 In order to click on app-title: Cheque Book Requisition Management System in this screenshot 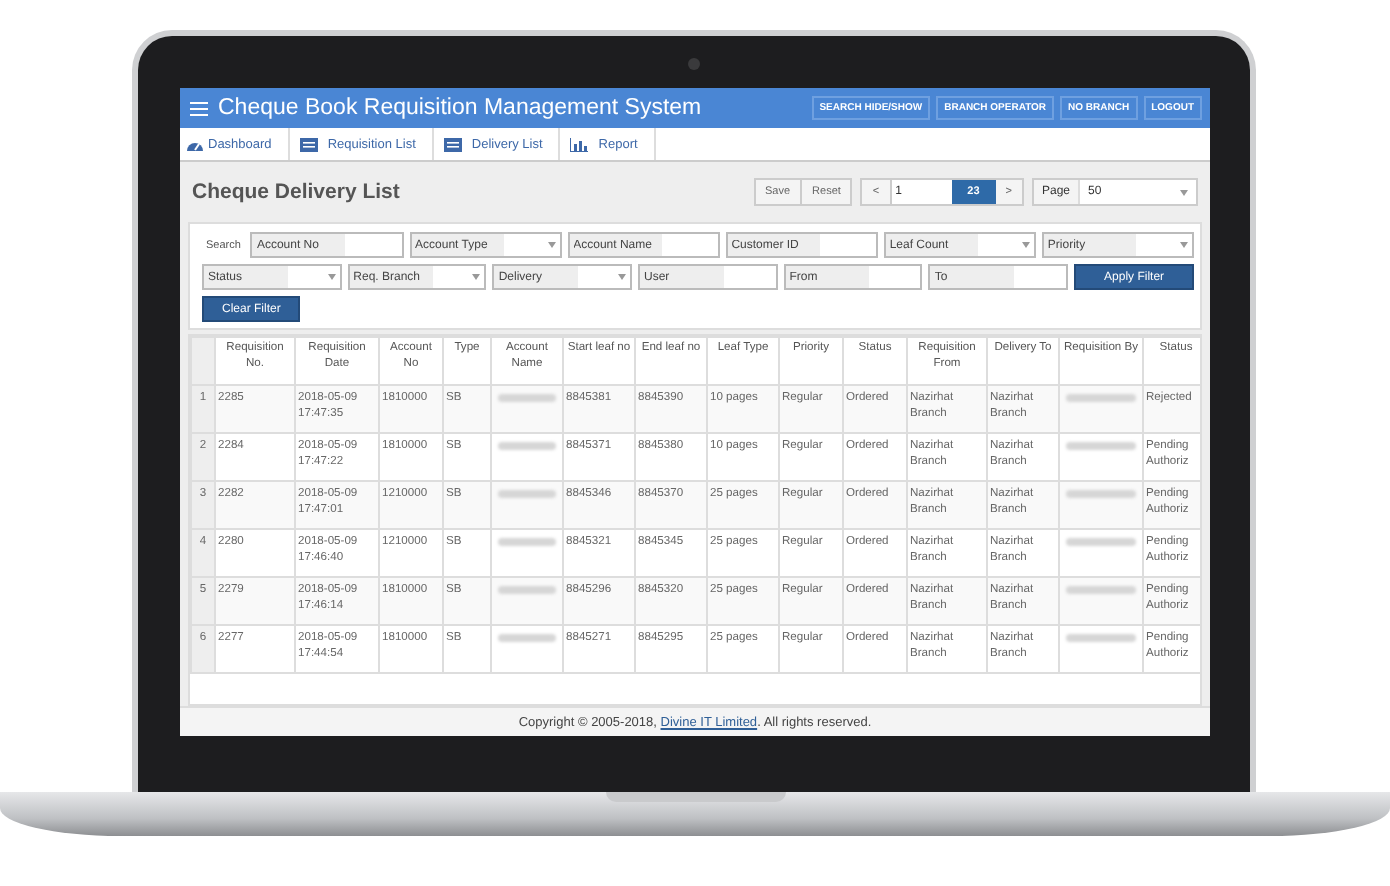, I will do `click(460, 108)`.